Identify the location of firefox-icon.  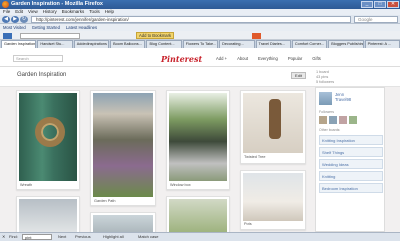
(5, 4).